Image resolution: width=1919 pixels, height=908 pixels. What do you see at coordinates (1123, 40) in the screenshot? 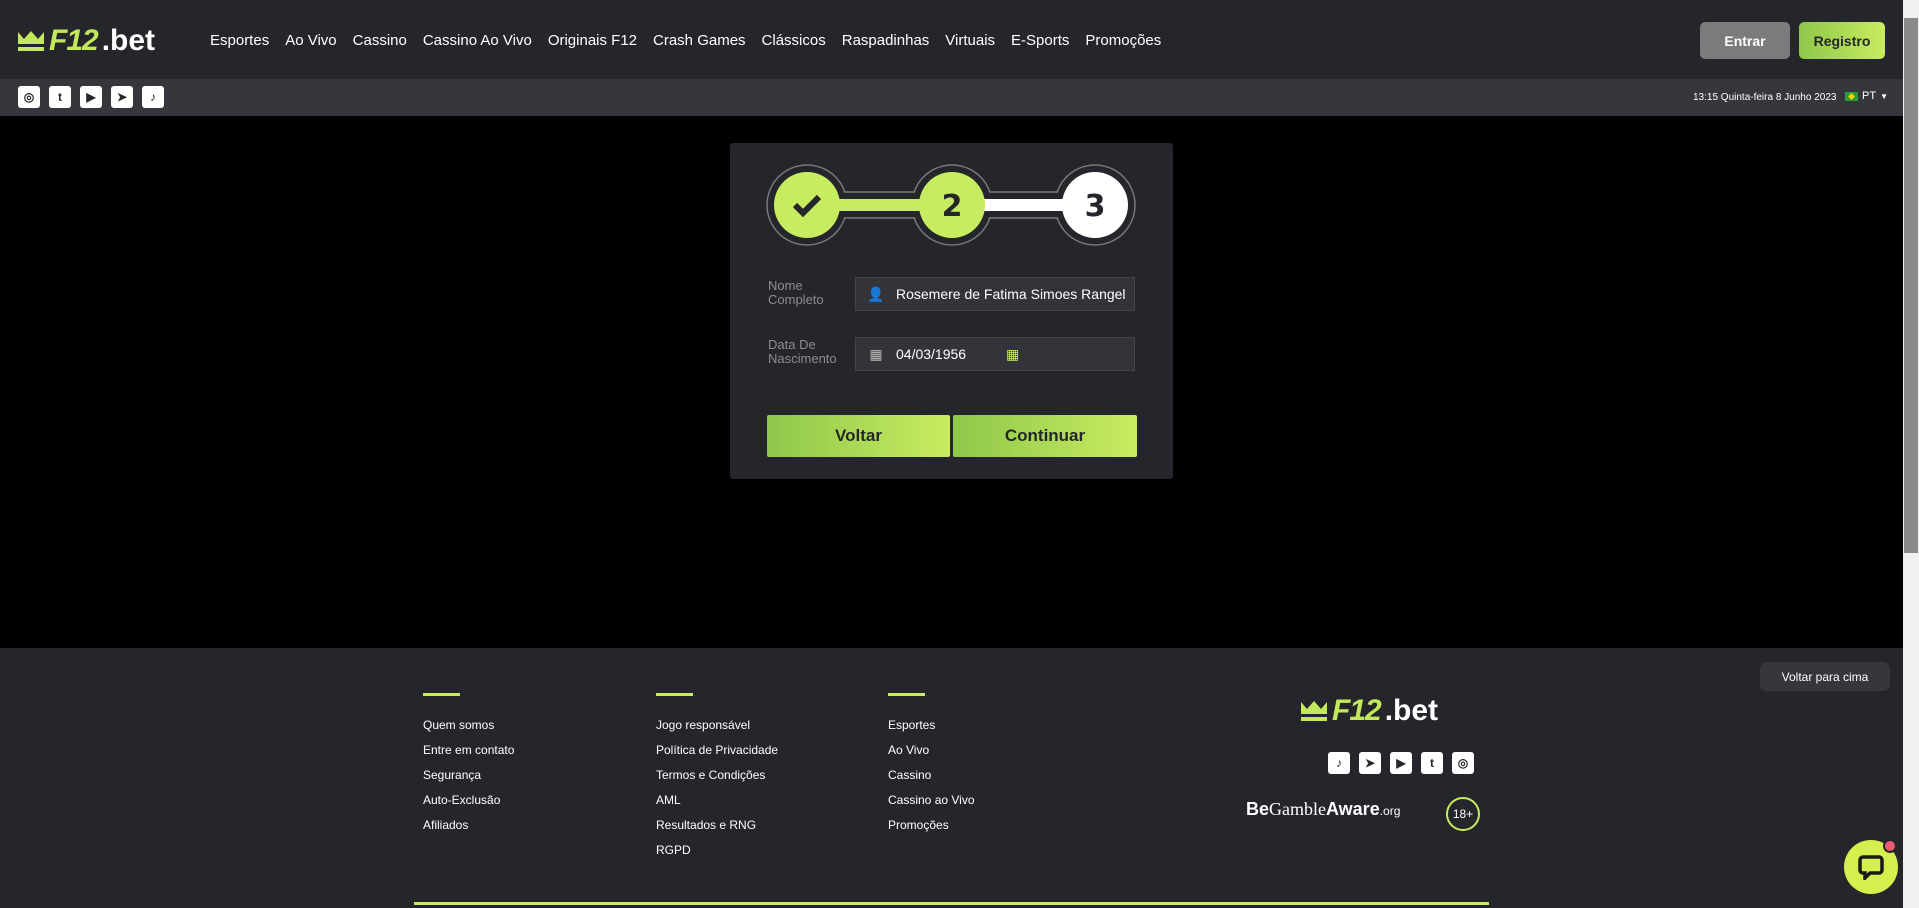
I see `nav-promocoes: Promoções` at bounding box center [1123, 40].